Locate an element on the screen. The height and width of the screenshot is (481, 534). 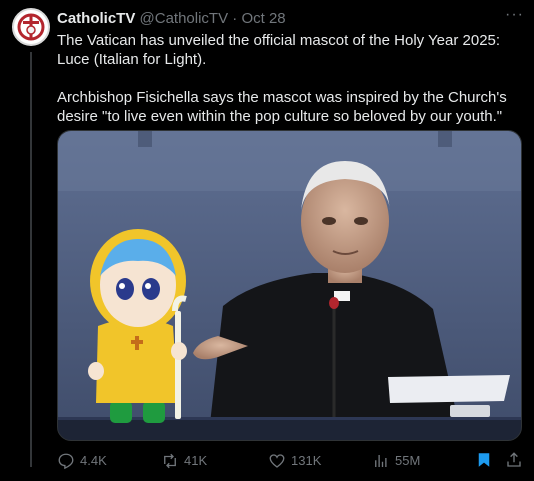
tweet-actions-bar: 4.4K 41K 131K 55M is located at coordinates (292, 462).